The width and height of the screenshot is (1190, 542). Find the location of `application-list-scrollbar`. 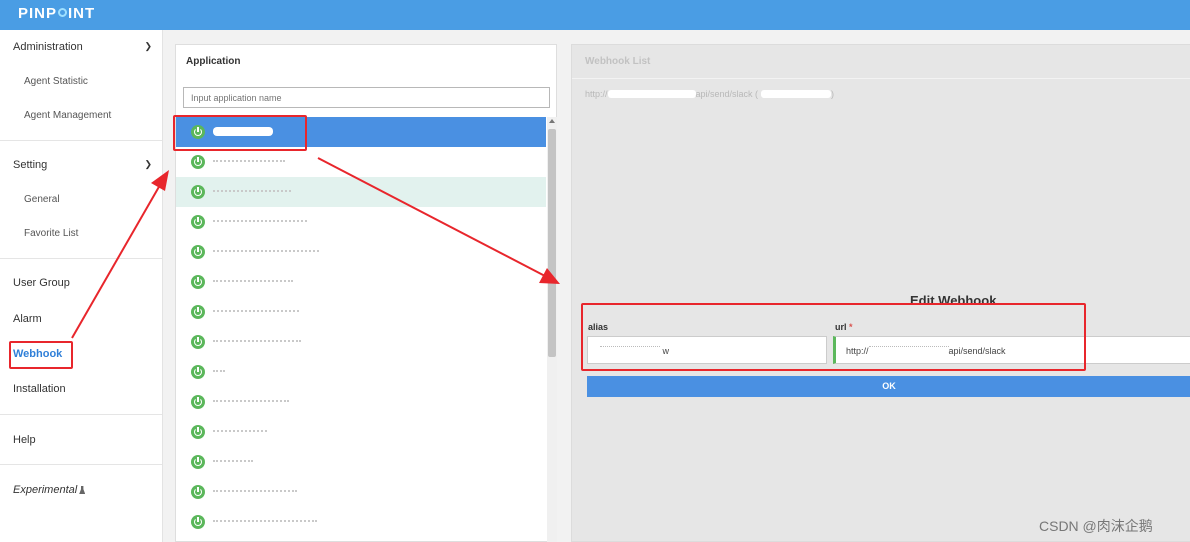

application-list-scrollbar is located at coordinates (552, 329).